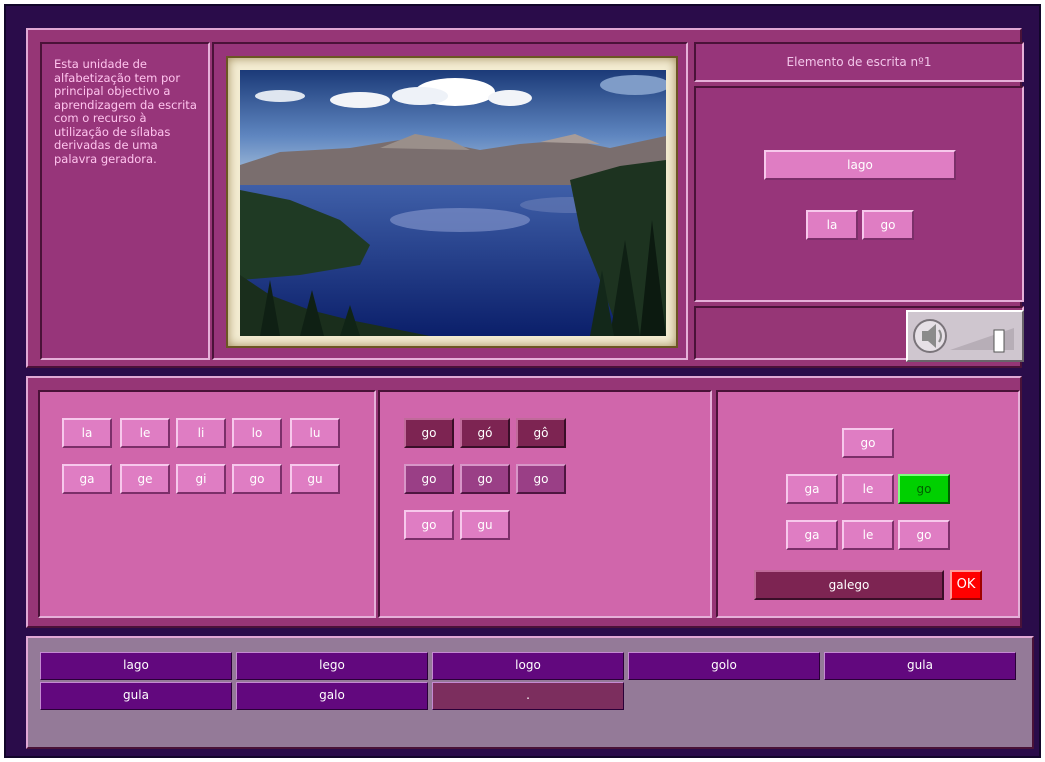 This screenshot has height=762, width=1045. Describe the element at coordinates (924, 489) in the screenshot. I see `composer-syllable-go-selected: go` at that location.